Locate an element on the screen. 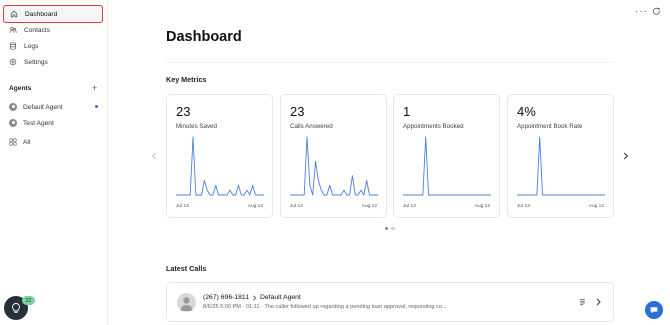 This screenshot has height=325, width=670. metric-card-calls-answered: 23 Calls Answered Jul 13 Aug 12 is located at coordinates (333, 156).